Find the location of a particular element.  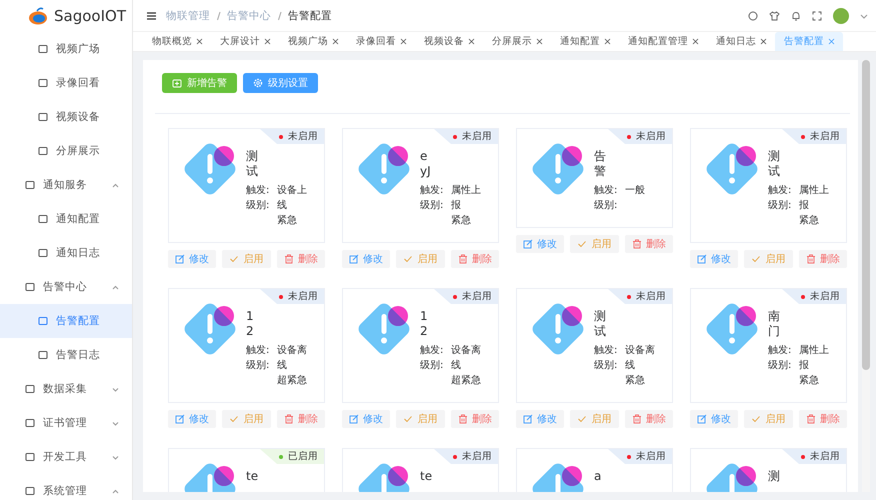

sidebar-item: 分屏展示 is located at coordinates (66, 151).